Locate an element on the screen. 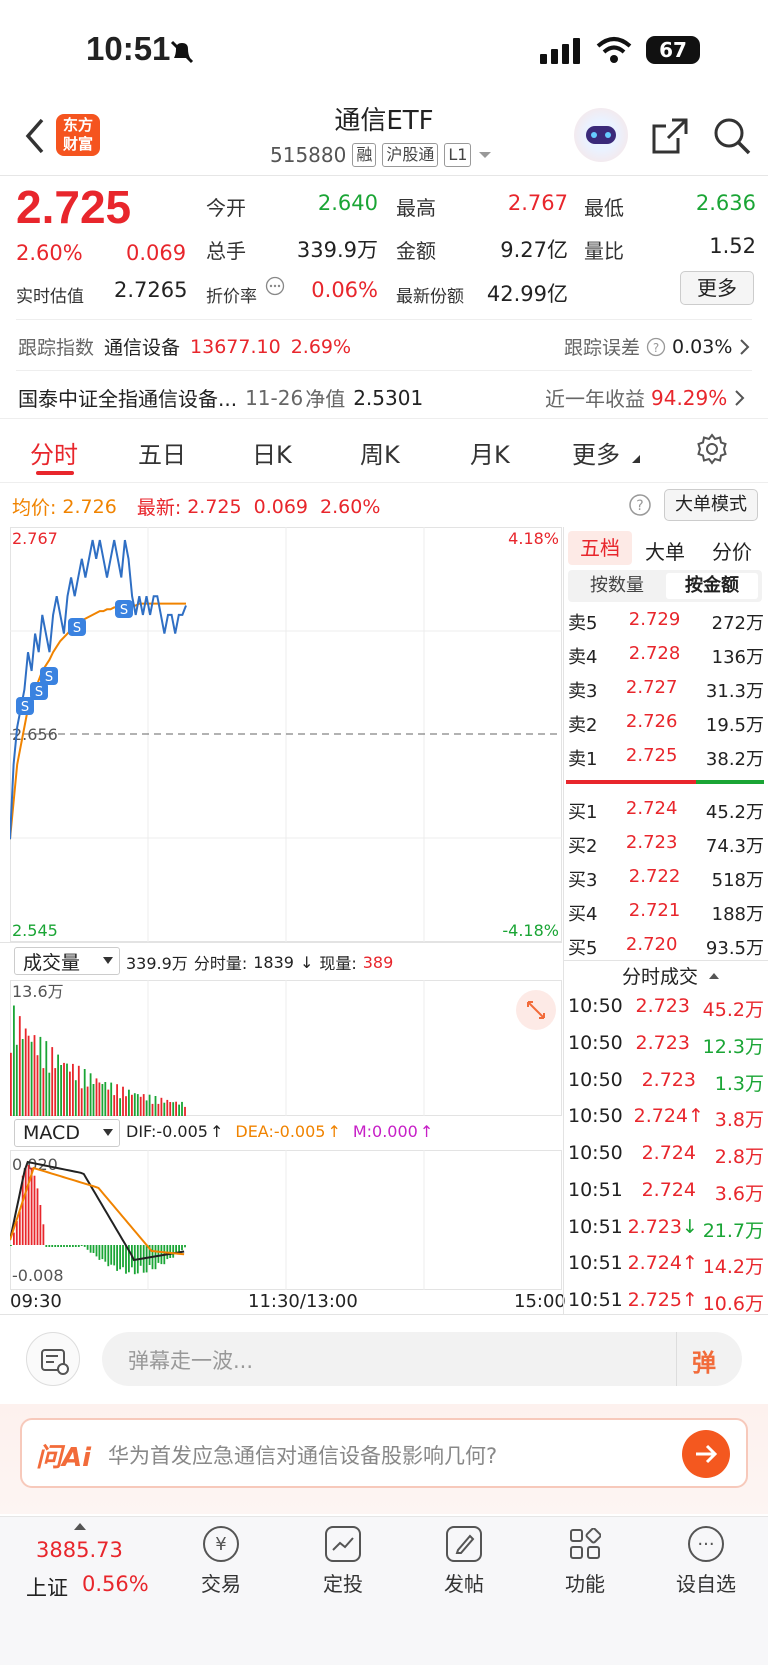 The width and height of the screenshot is (768, 1665). expand-up-icon is located at coordinates (80, 1526).